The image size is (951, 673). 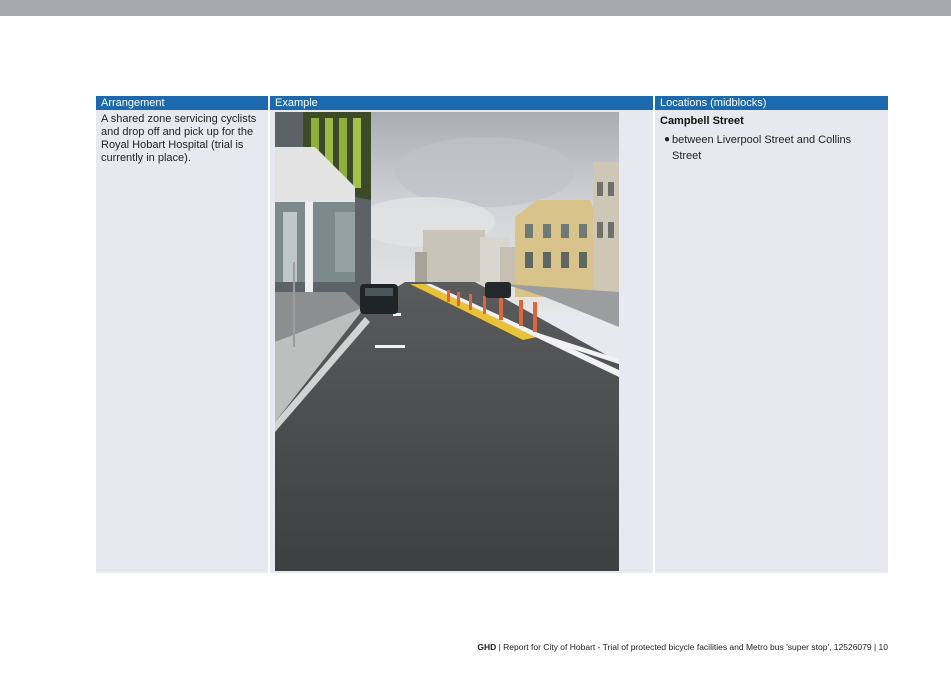 I want to click on location-street-name: Campbell Street, so click(x=702, y=121).